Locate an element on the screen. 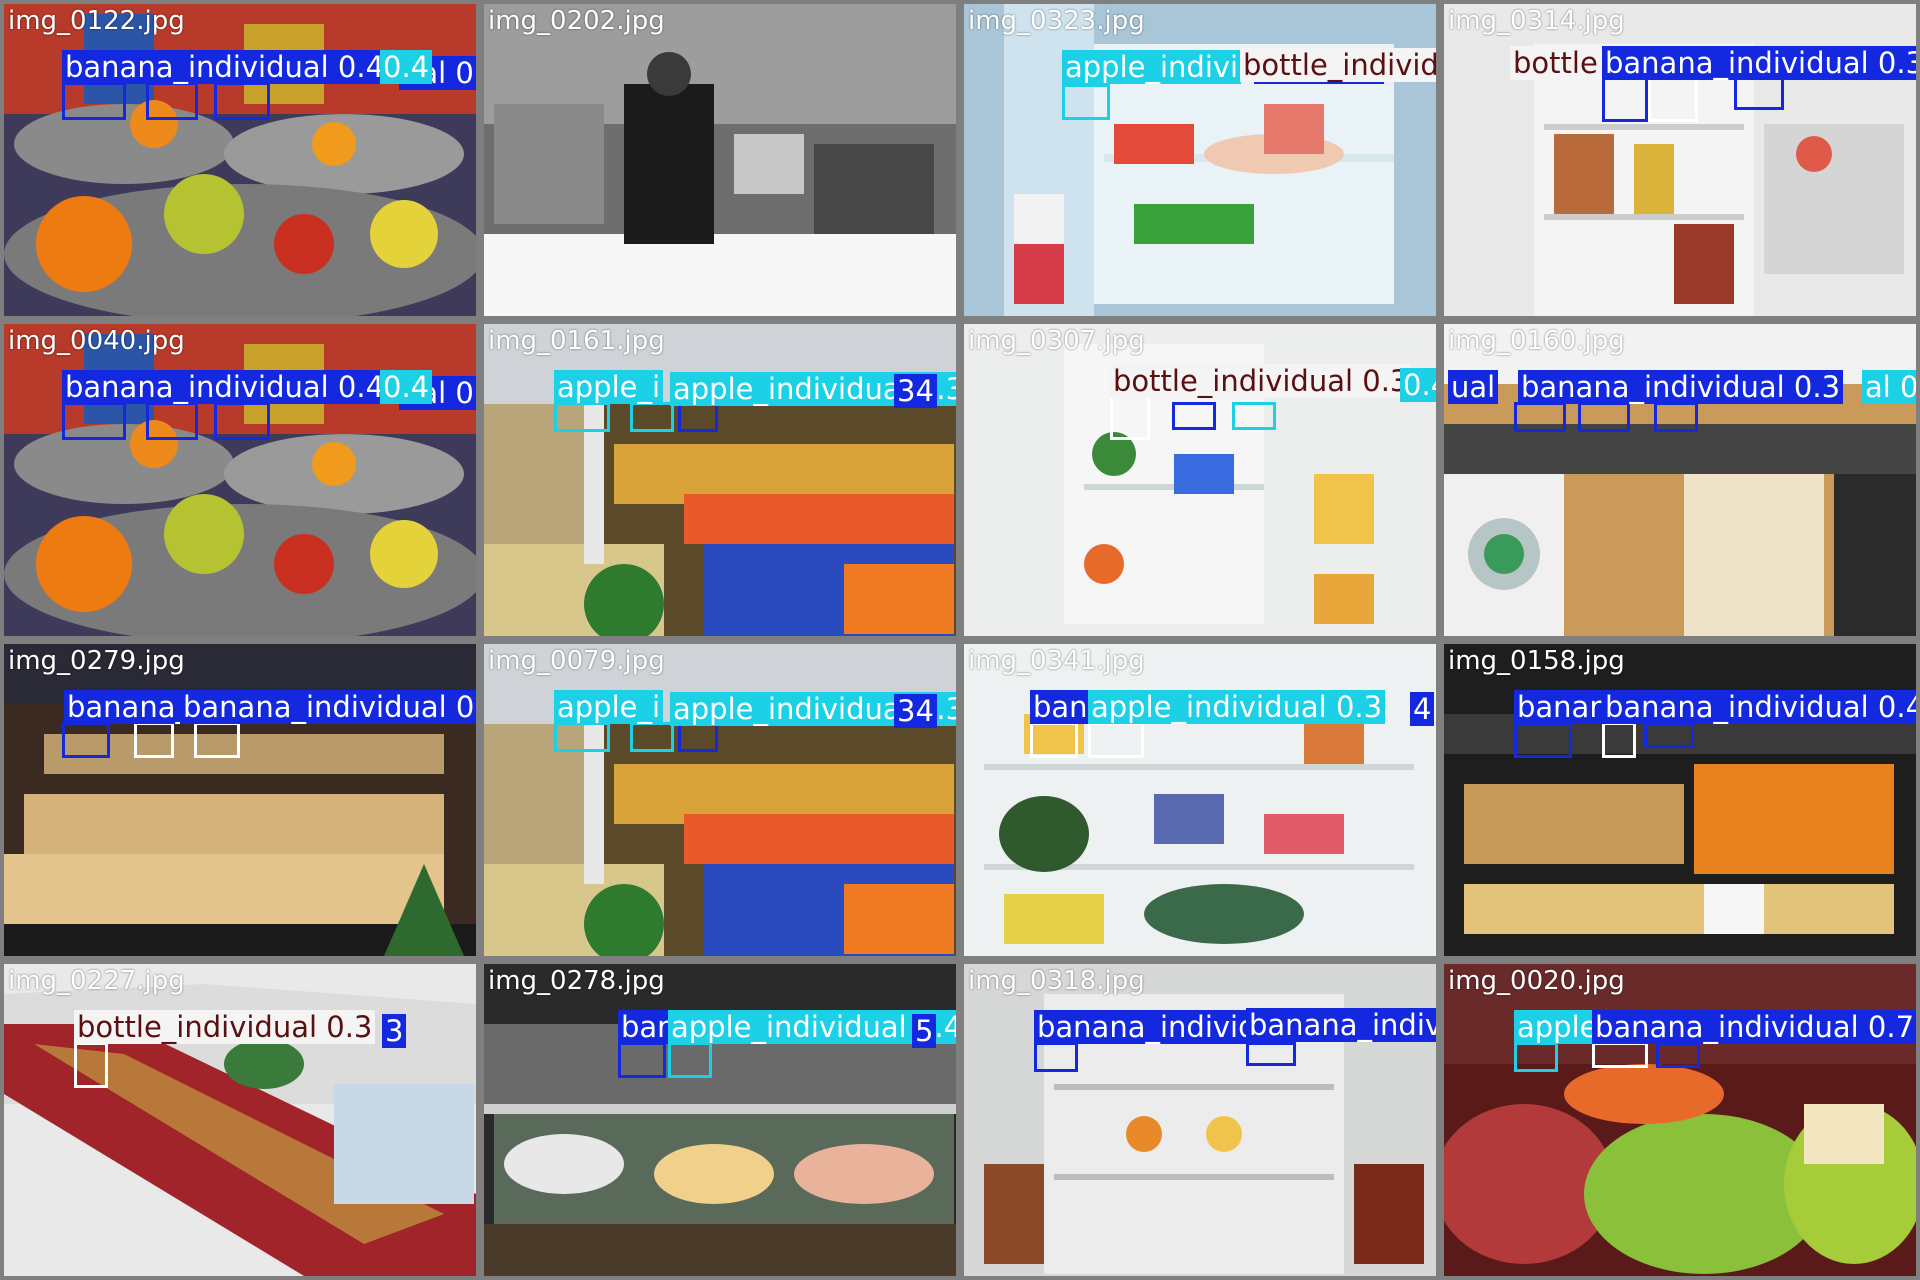 The width and height of the screenshot is (1920, 1280). file-name: img_0323.jpg is located at coordinates (1056, 21).